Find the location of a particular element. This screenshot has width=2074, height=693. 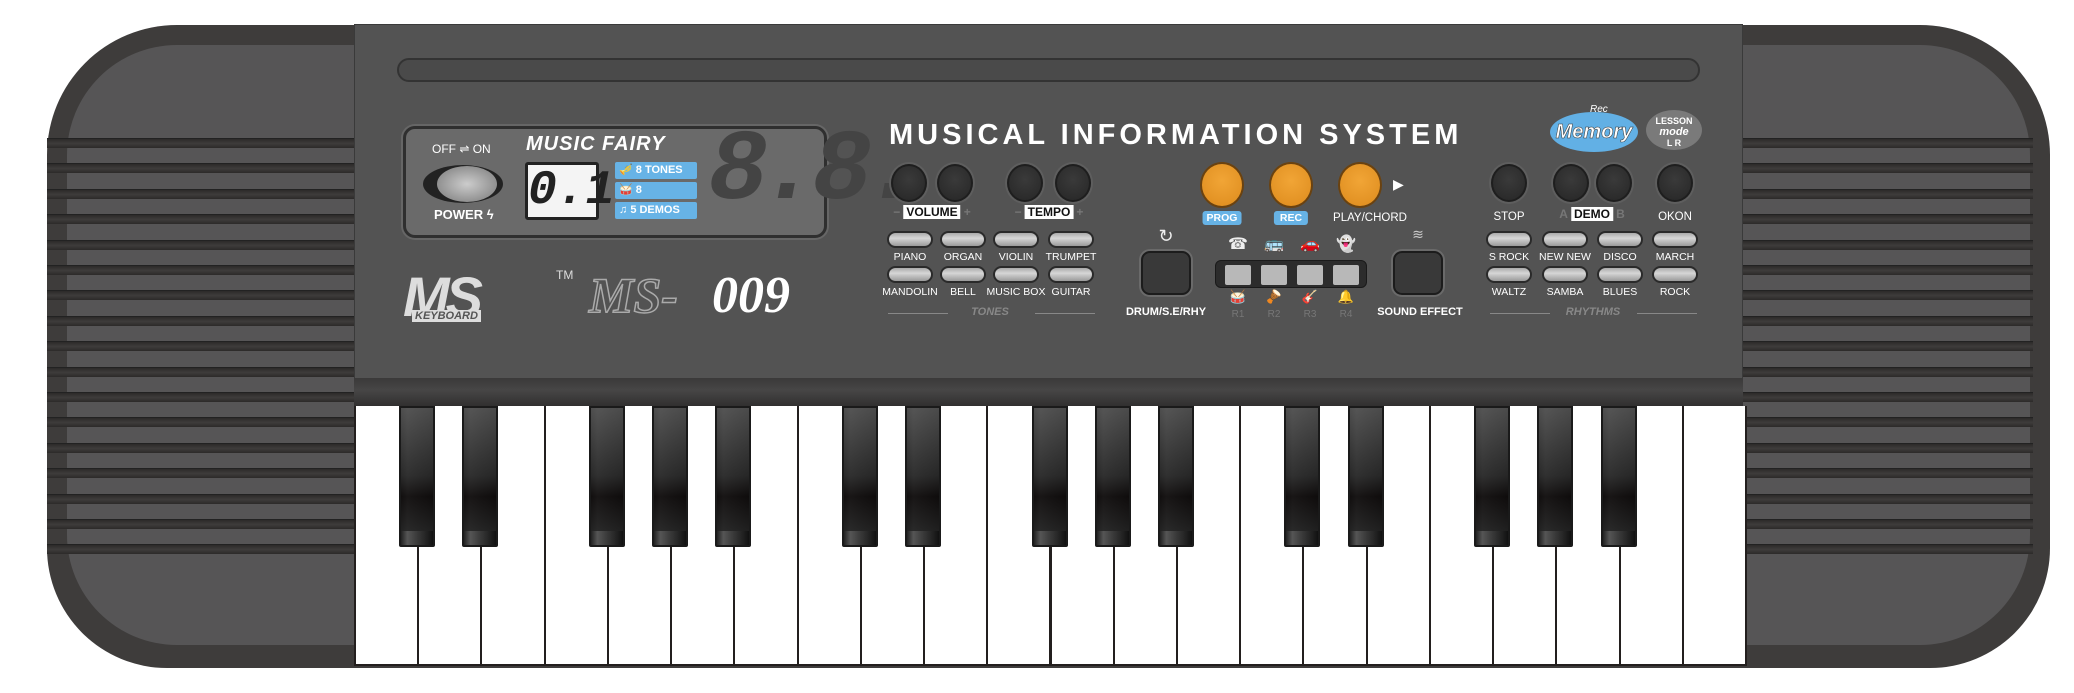

rhythm-label: S ROCK is located at coordinates (1509, 257).